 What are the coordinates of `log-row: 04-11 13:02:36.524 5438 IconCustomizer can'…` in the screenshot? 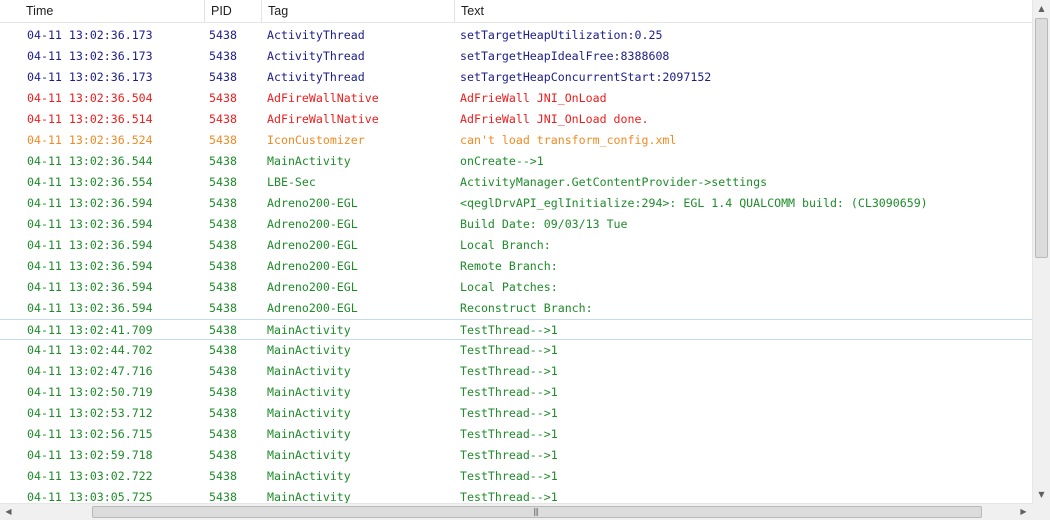 It's located at (516, 140).